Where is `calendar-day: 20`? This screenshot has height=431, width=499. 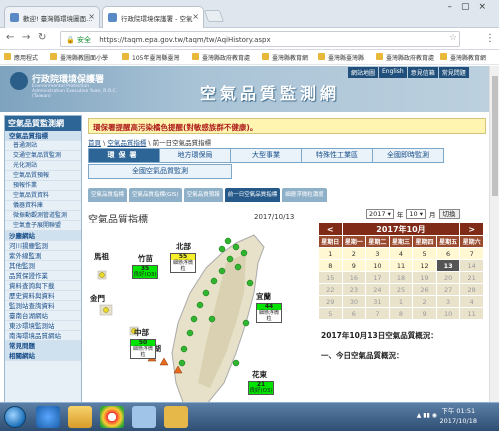
calendar-day: 20 is located at coordinates (448, 277).